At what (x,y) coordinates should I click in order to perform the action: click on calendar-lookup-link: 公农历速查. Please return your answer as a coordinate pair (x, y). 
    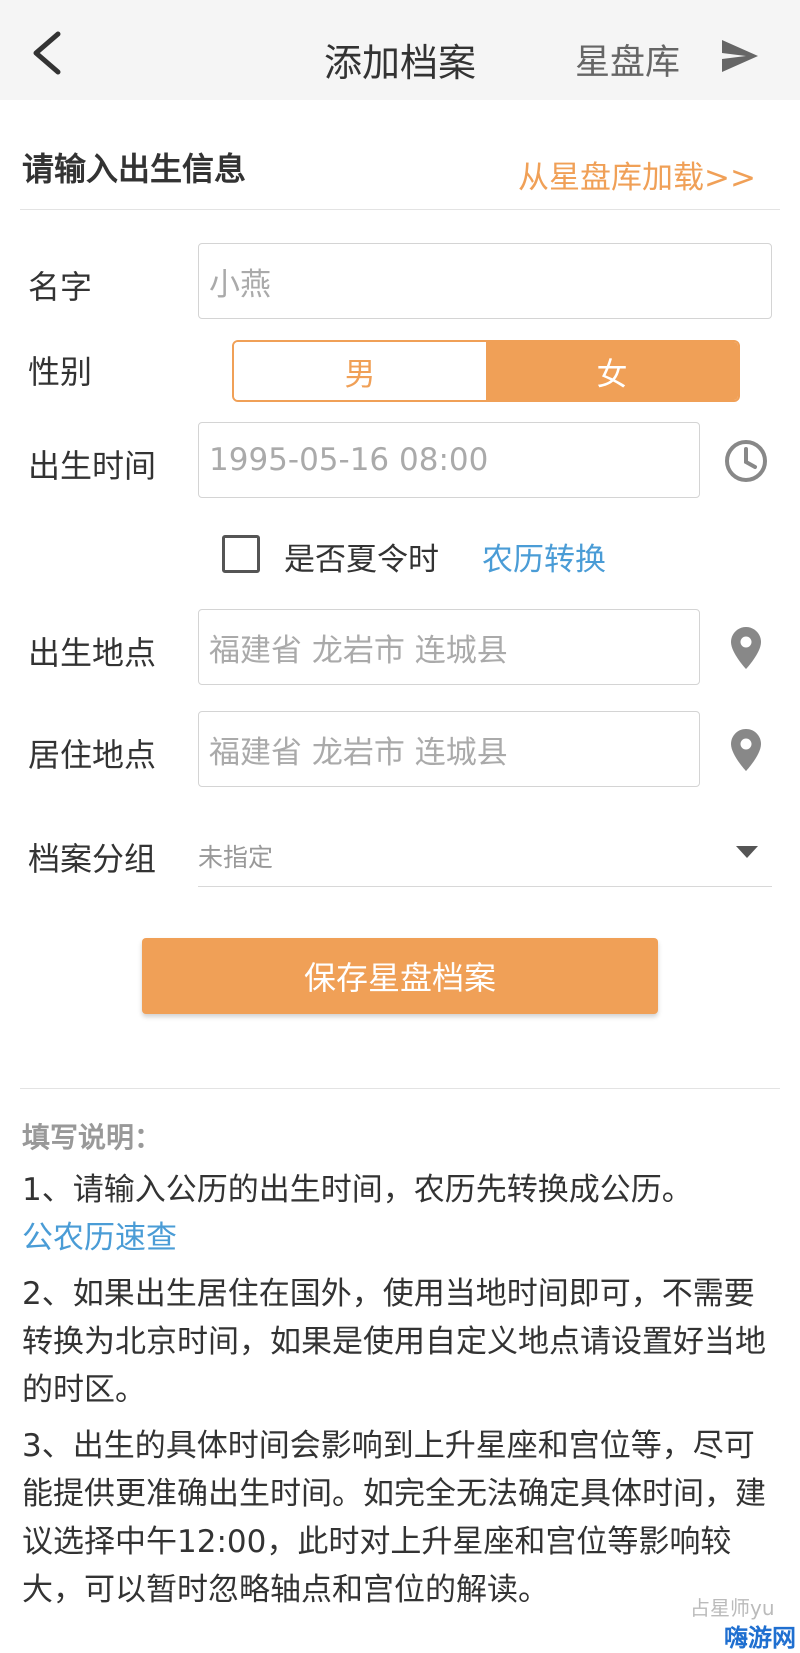
    Looking at the image, I should click on (99, 1238).